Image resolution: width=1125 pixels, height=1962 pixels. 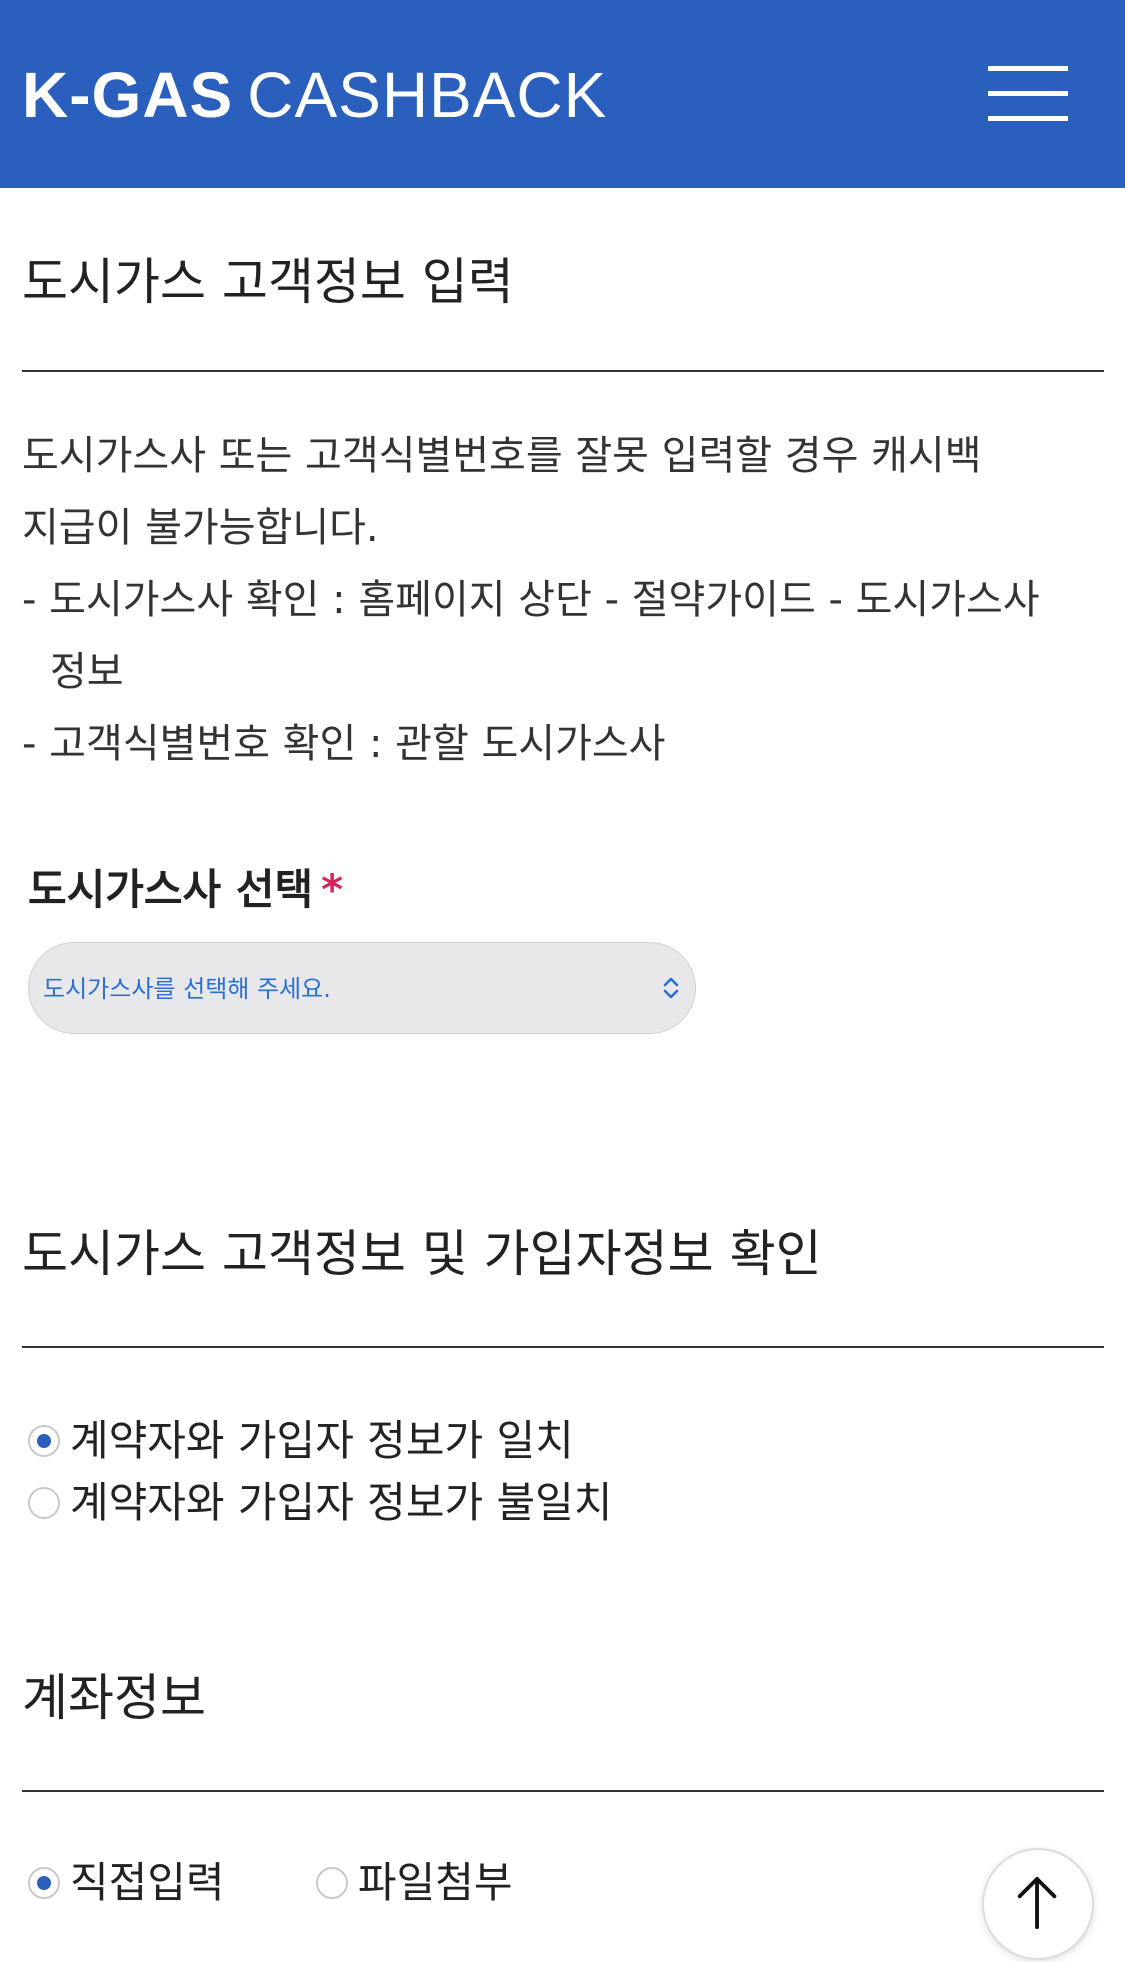 I want to click on account-input-radio-group: 직접입력 파일첨부, so click(x=270, y=1881).